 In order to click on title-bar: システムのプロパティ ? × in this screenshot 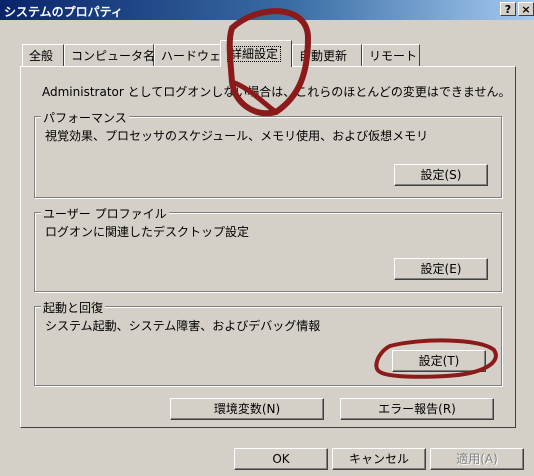, I will do `click(267, 10)`.